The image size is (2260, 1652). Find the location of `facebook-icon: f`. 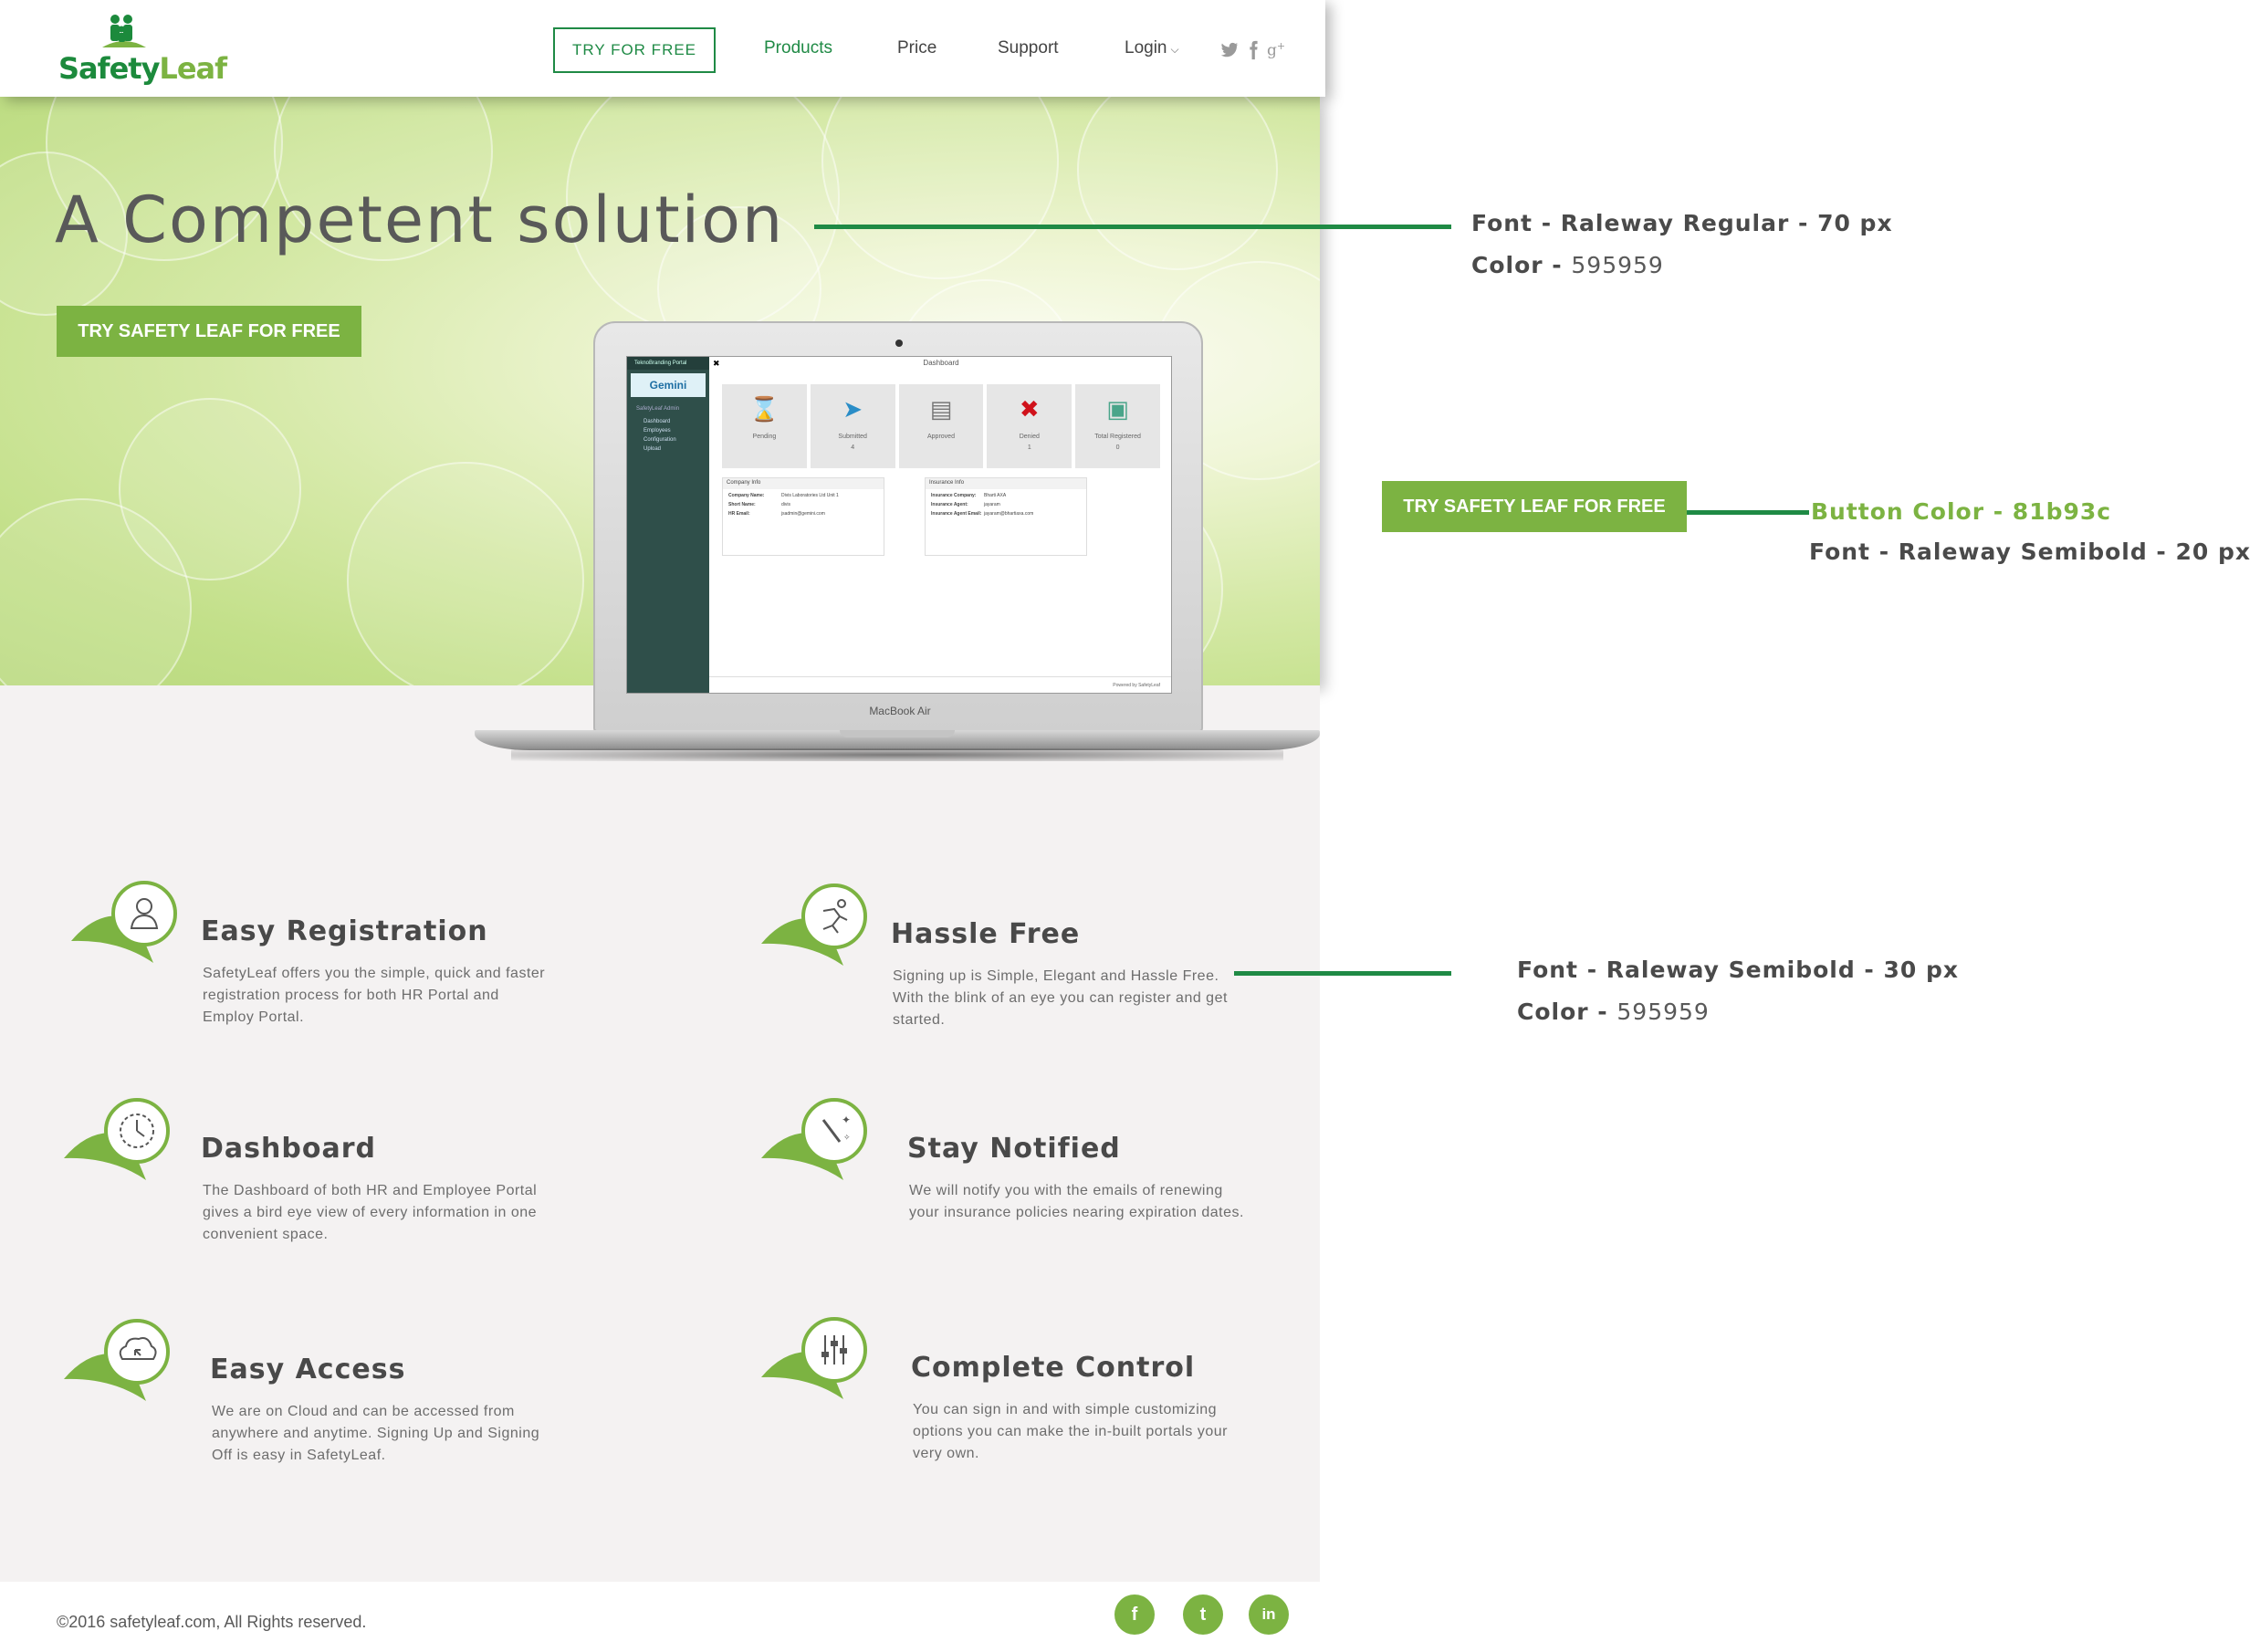

facebook-icon: f is located at coordinates (1134, 1614).